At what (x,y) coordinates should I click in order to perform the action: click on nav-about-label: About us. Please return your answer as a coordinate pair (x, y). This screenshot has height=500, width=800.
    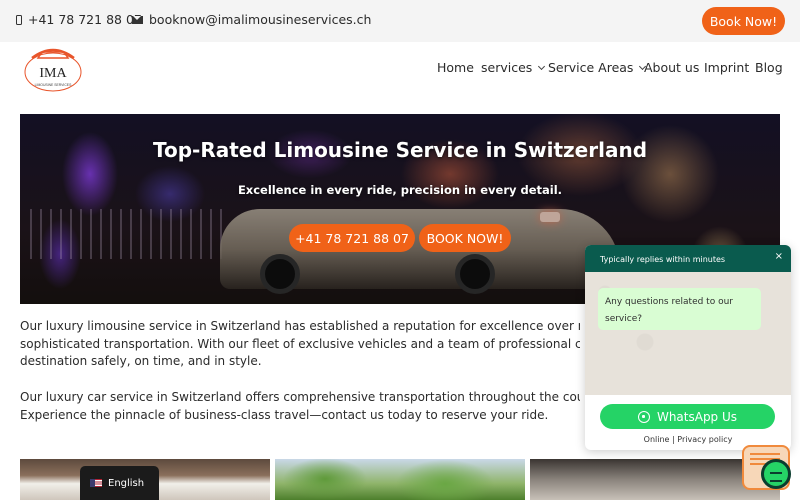
    Looking at the image, I should click on (671, 67).